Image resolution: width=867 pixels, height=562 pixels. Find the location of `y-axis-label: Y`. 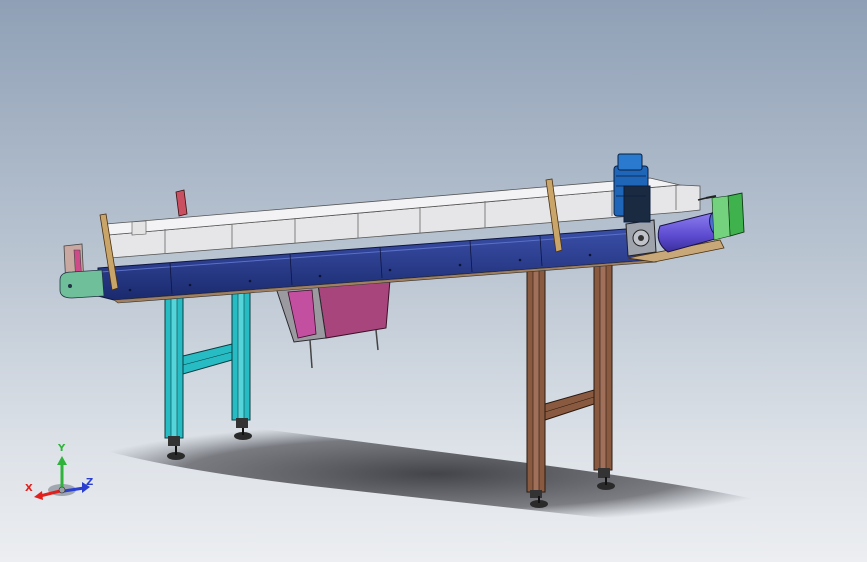

y-axis-label: Y is located at coordinates (62, 448).